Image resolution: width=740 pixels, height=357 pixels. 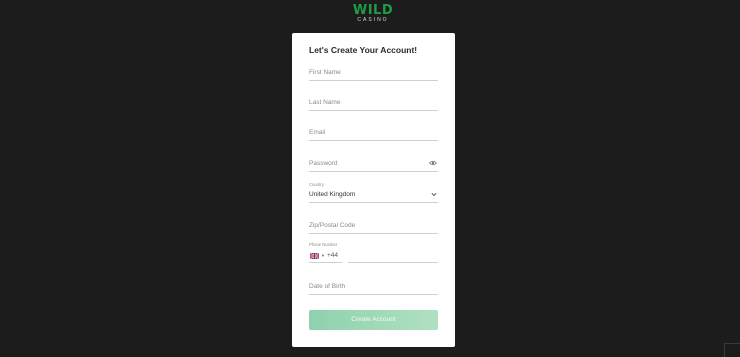 I want to click on dial-underline, so click(x=325, y=262).